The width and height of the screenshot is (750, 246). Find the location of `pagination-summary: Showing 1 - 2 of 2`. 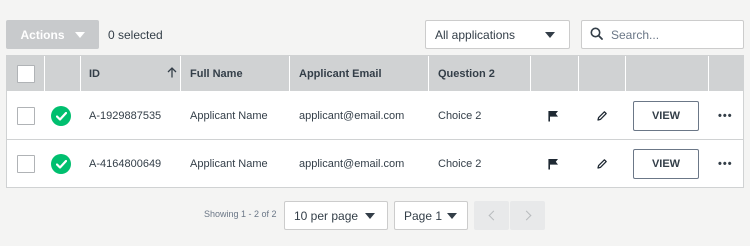

pagination-summary: Showing 1 - 2 of 2 is located at coordinates (240, 214).